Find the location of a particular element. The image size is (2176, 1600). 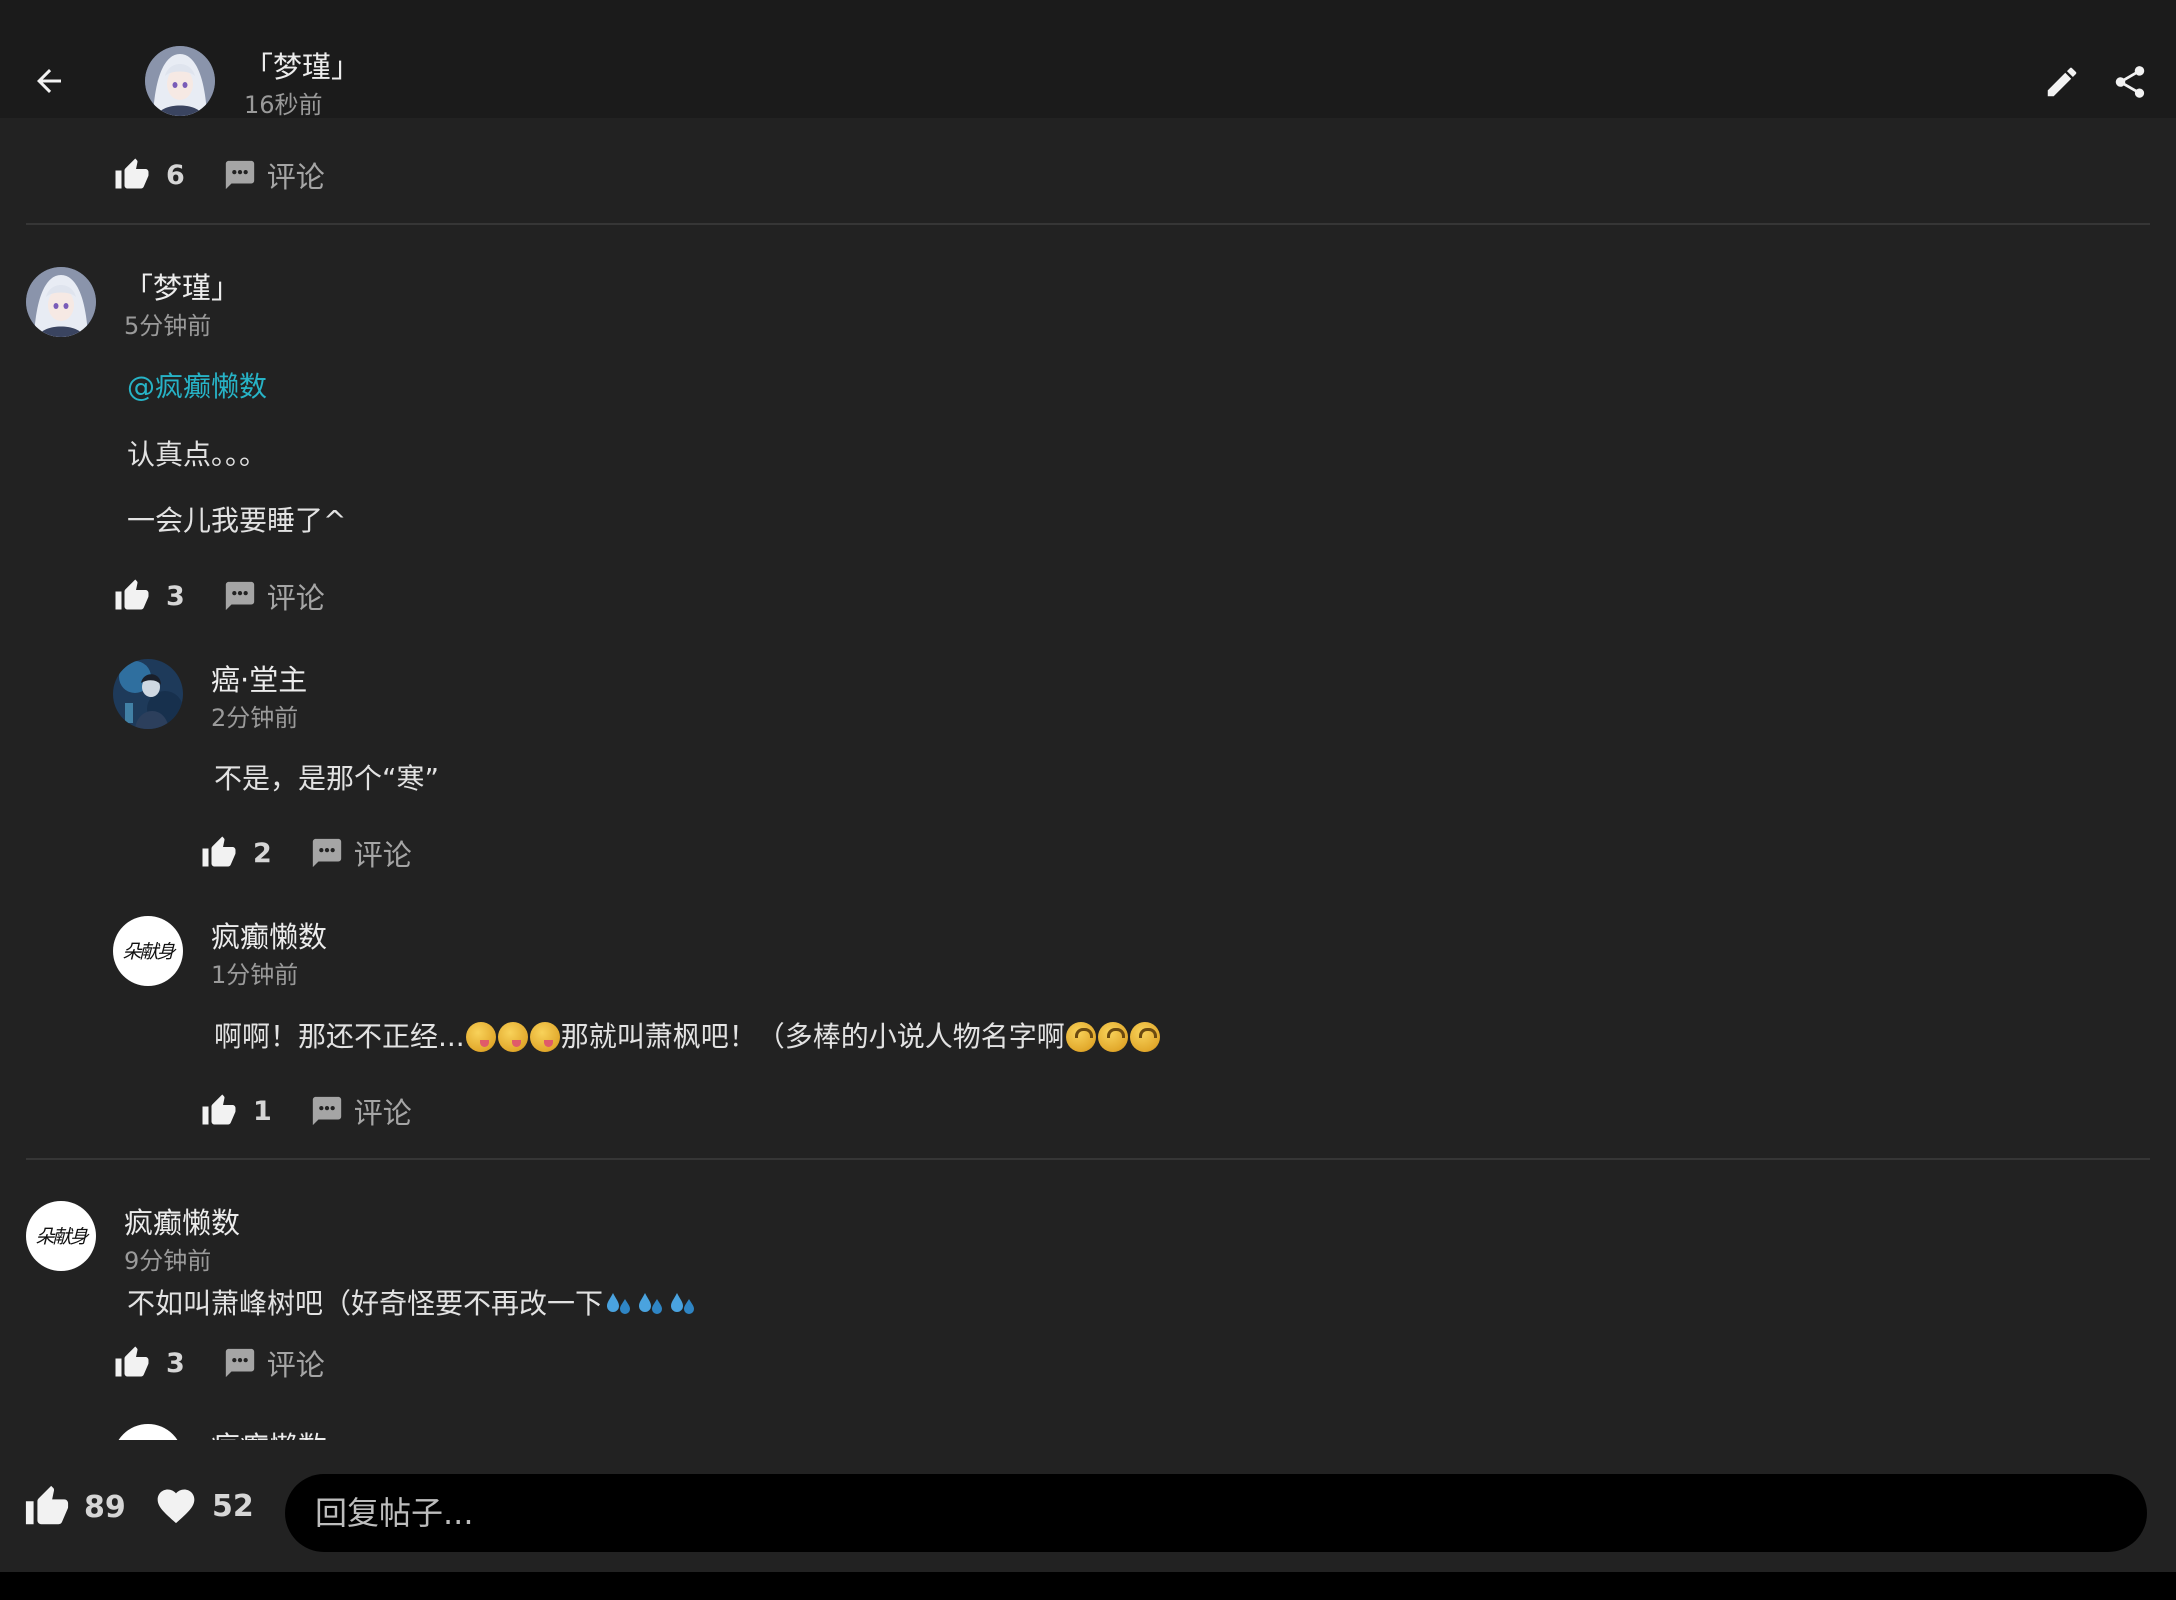

thread-like-count: 89 is located at coordinates (105, 1507).